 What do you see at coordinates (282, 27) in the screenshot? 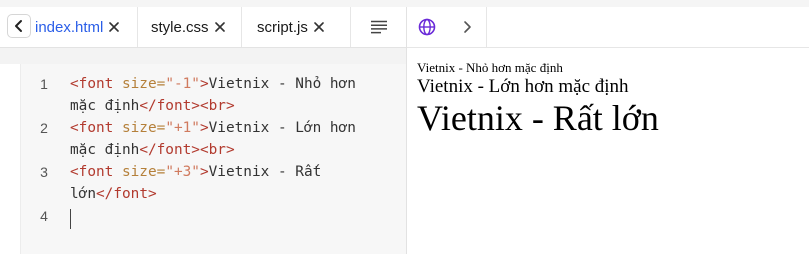
I see `tab-label: script.js` at bounding box center [282, 27].